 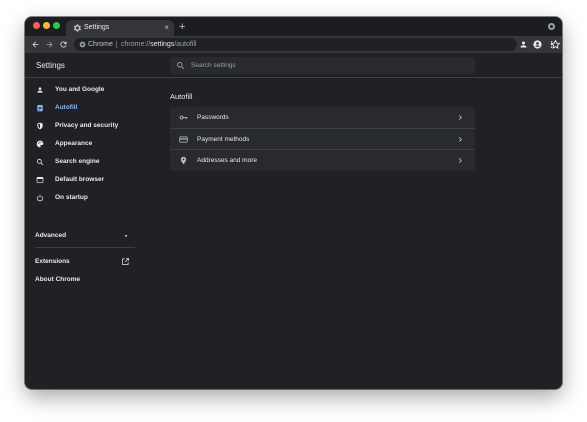 I want to click on person-filled-icon, so click(x=523, y=44).